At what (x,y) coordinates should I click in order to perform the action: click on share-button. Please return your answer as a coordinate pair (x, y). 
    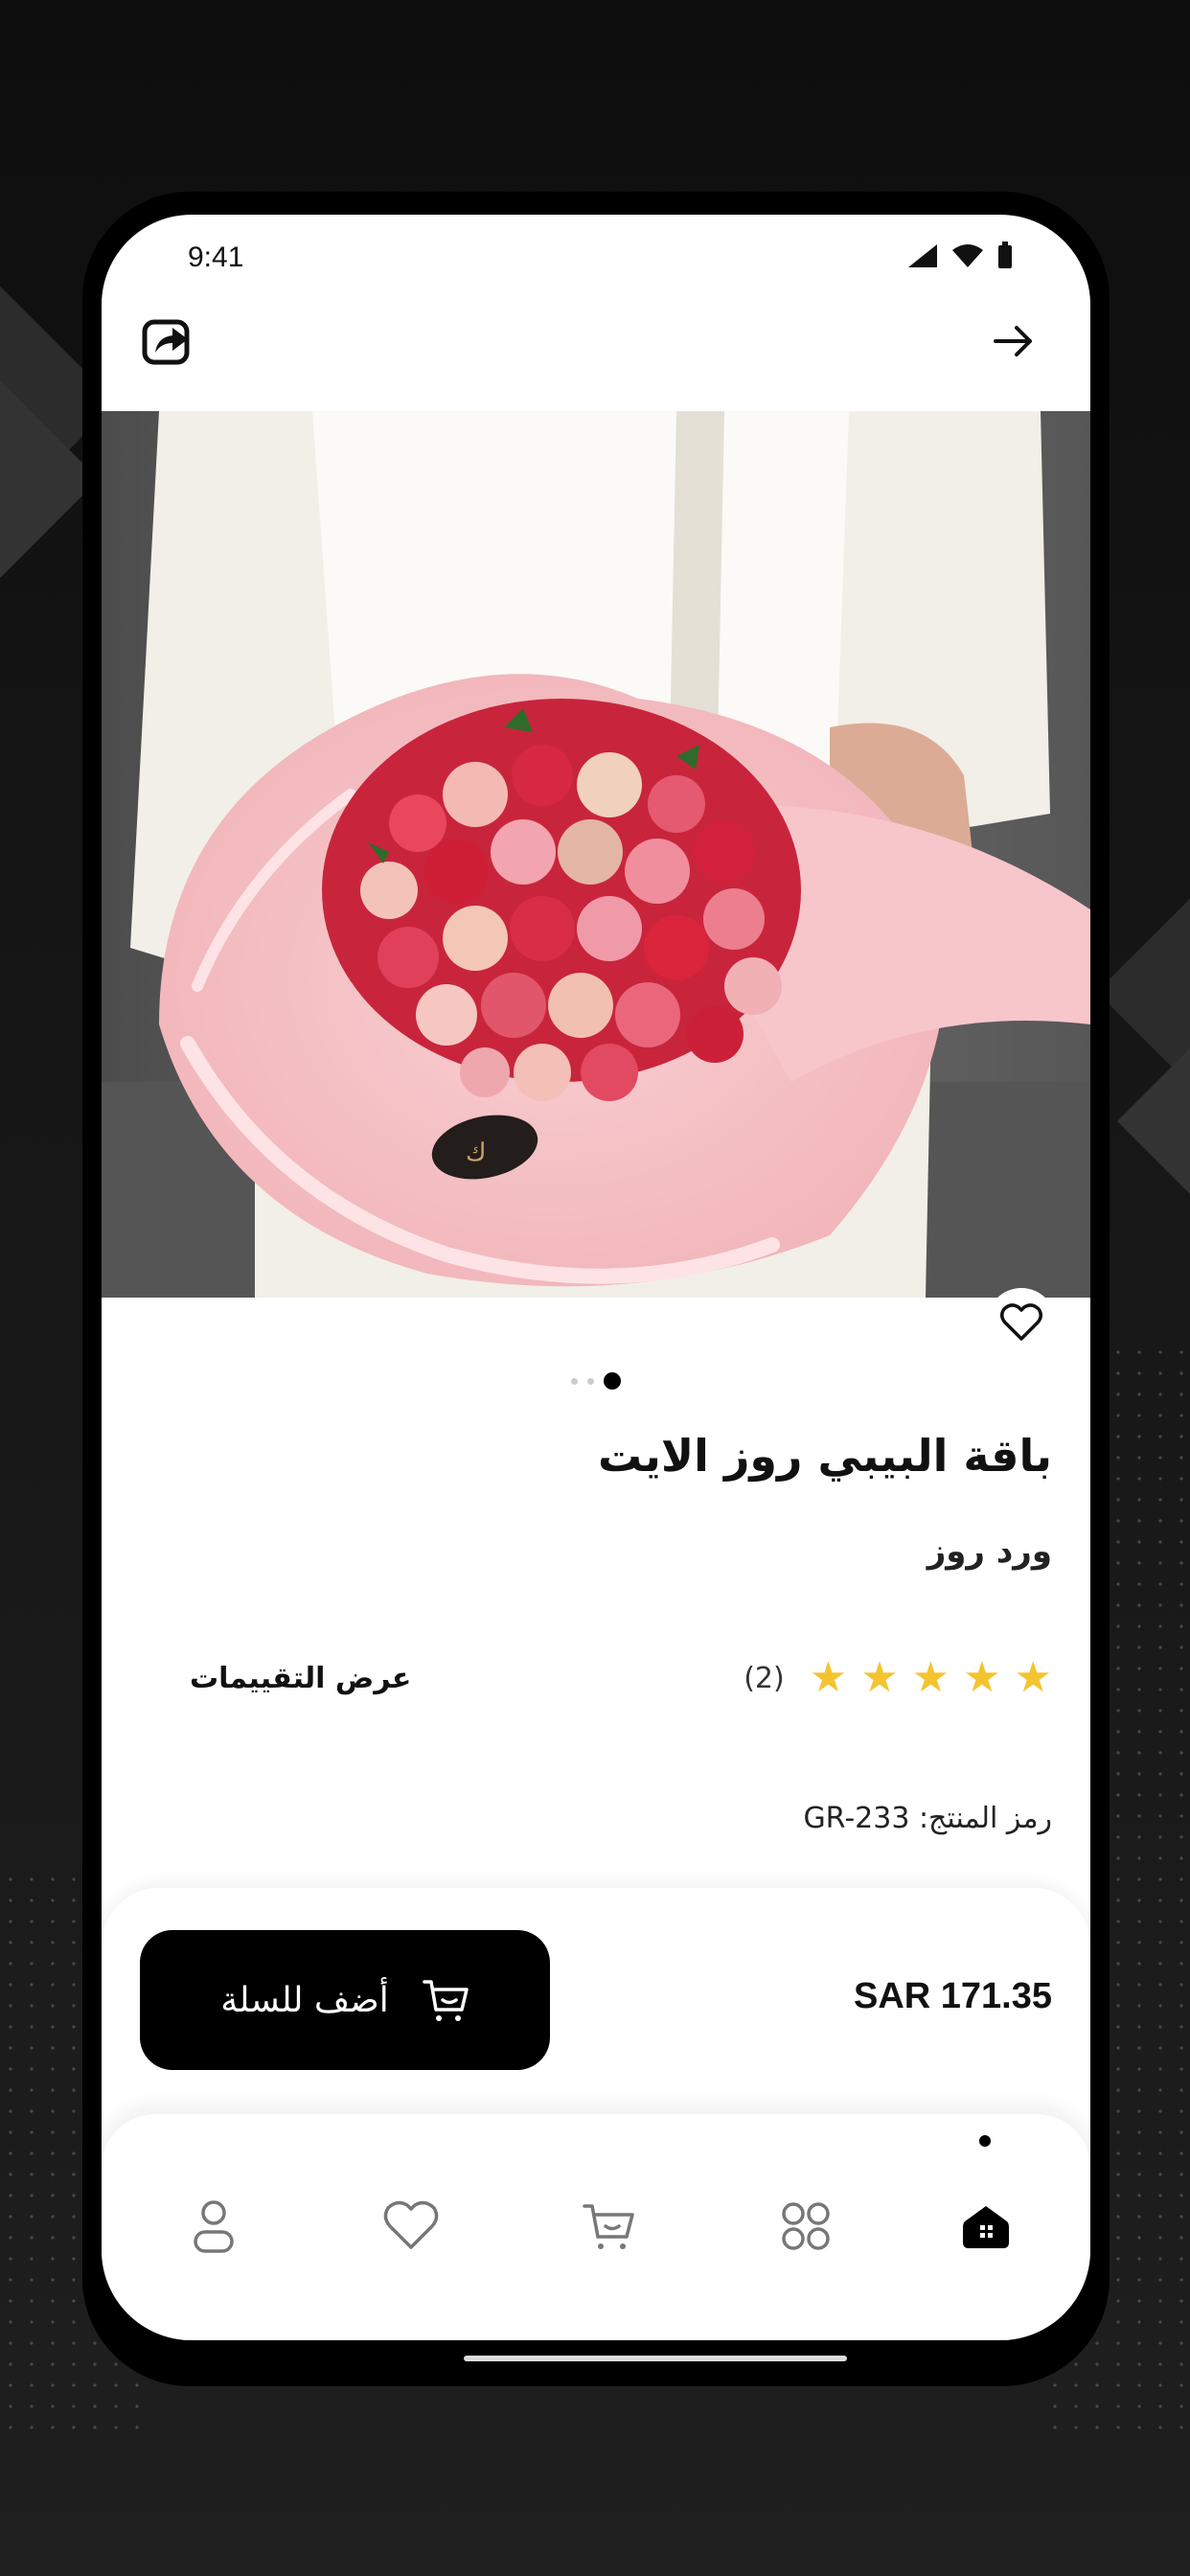
    Looking at the image, I should click on (167, 341).